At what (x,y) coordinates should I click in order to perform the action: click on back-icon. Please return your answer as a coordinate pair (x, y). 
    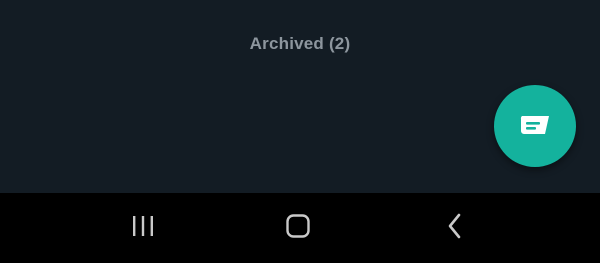
    Looking at the image, I should click on (455, 228).